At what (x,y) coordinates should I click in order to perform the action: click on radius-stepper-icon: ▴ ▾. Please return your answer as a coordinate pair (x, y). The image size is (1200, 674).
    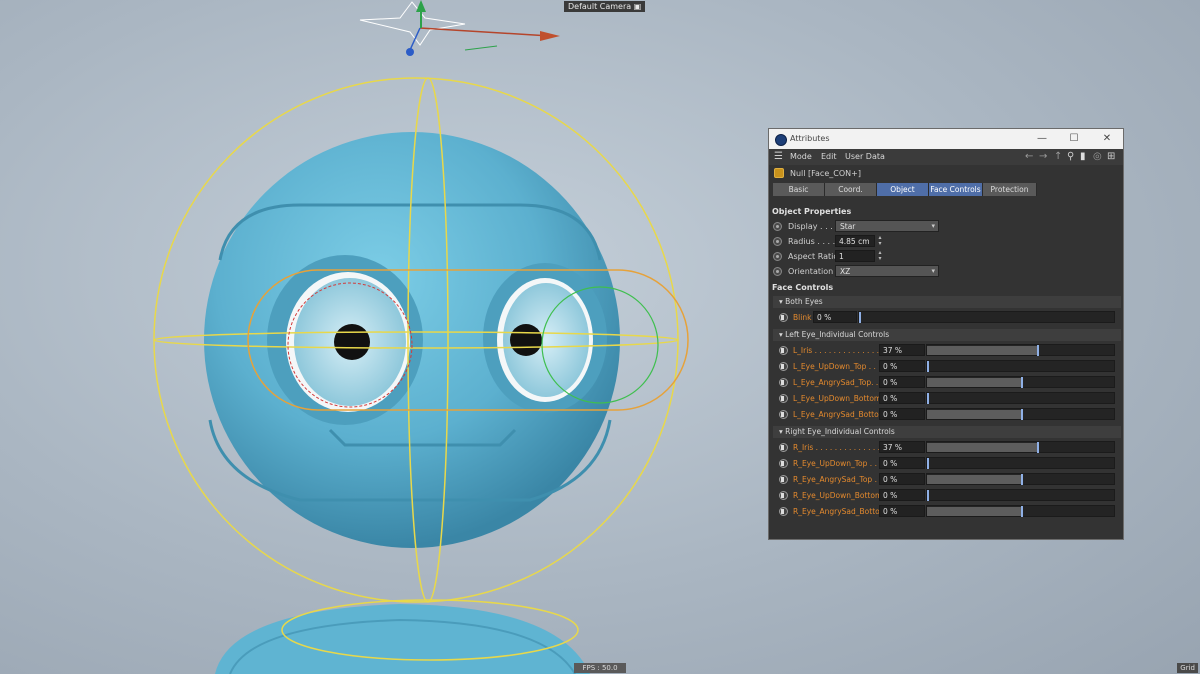
    Looking at the image, I should click on (880, 241).